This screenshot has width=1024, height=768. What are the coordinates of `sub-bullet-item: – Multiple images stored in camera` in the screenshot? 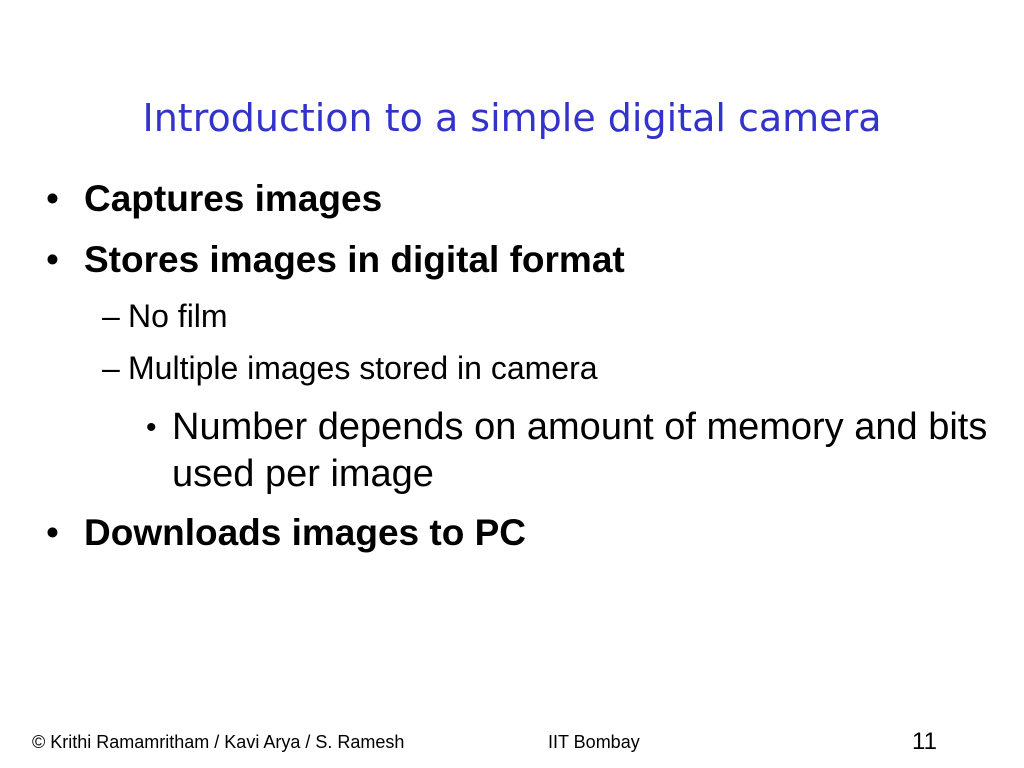 It's located at (350, 368).